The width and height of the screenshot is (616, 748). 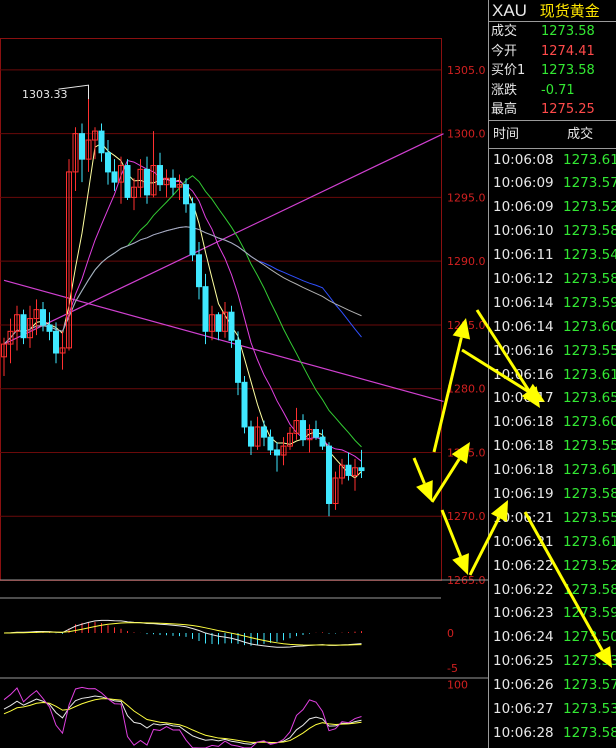 What do you see at coordinates (568, 51) in the screenshot?
I see `quote-value: 1274.41` at bounding box center [568, 51].